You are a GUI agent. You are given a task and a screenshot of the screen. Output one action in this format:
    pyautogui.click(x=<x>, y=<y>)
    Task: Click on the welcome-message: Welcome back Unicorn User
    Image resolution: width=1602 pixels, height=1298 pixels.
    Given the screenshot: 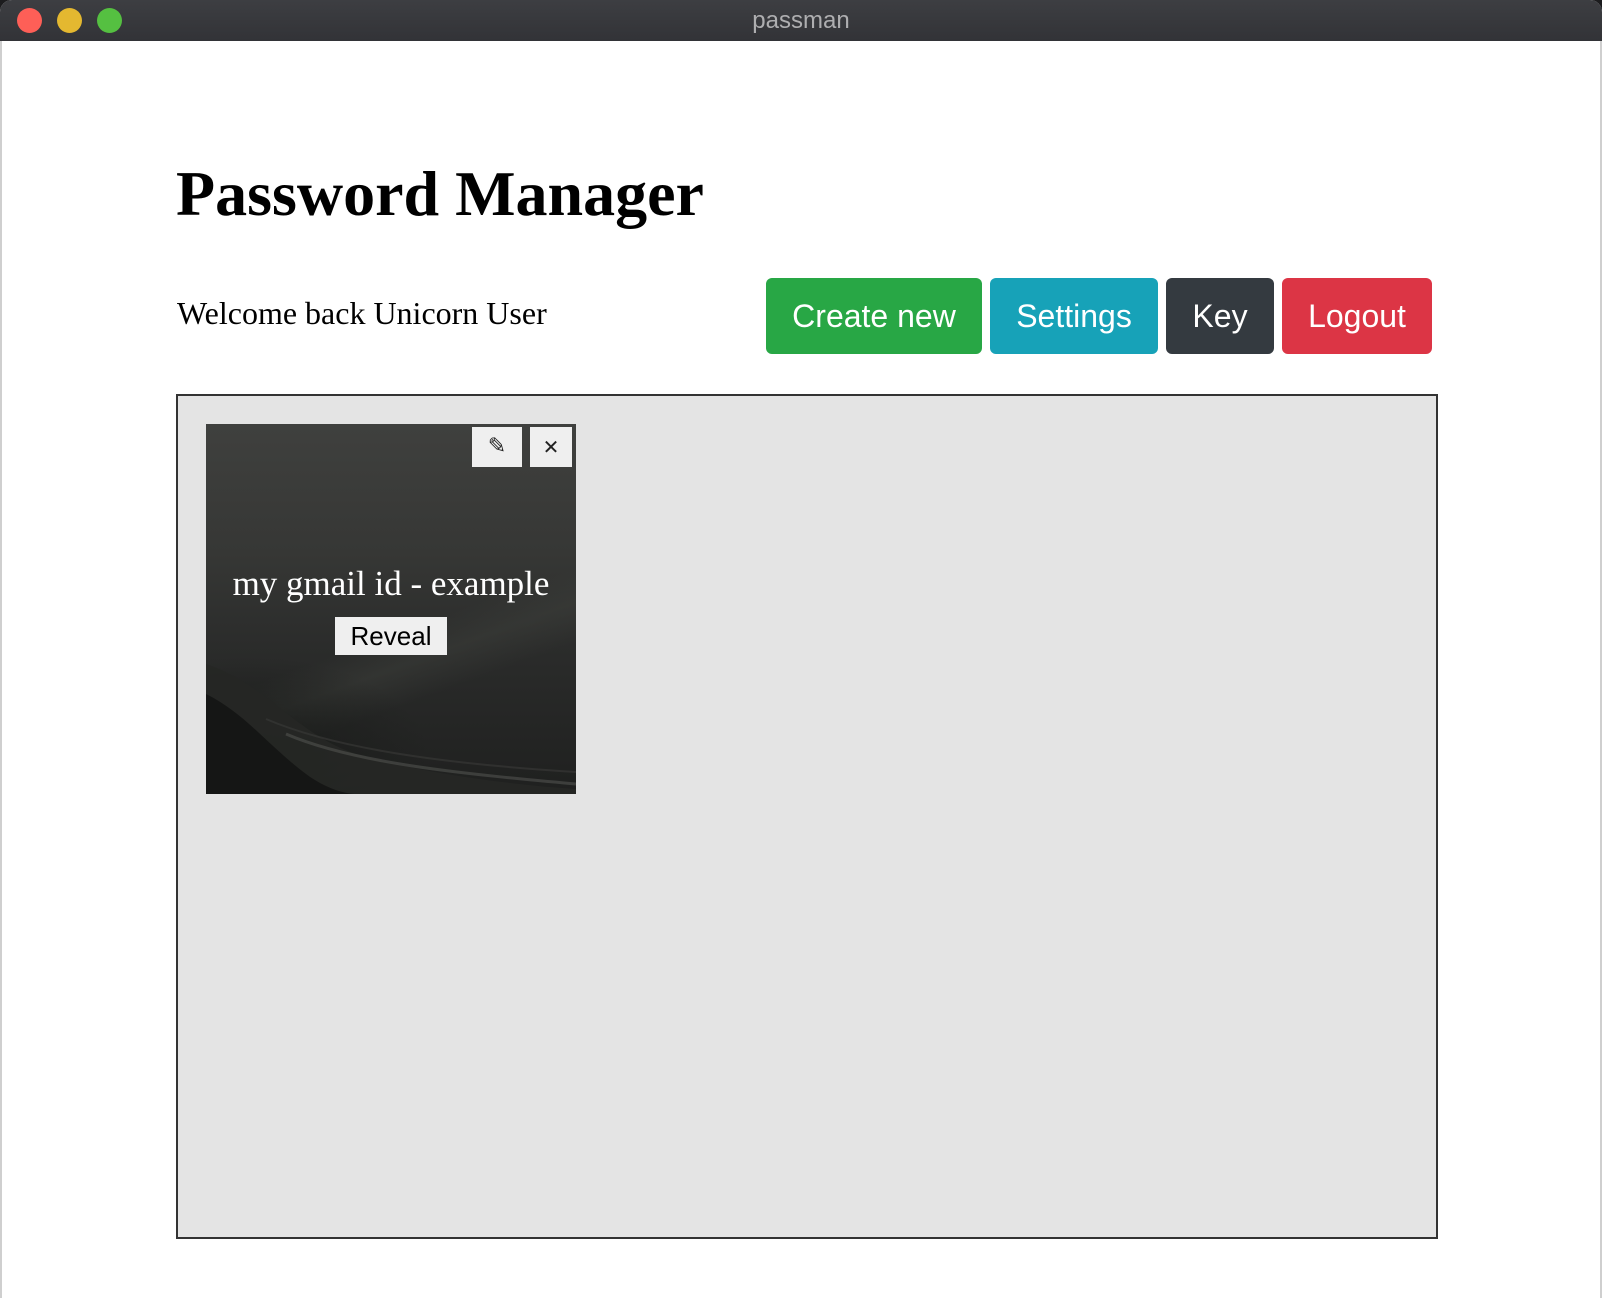 What is the action you would take?
    pyautogui.click(x=362, y=313)
    